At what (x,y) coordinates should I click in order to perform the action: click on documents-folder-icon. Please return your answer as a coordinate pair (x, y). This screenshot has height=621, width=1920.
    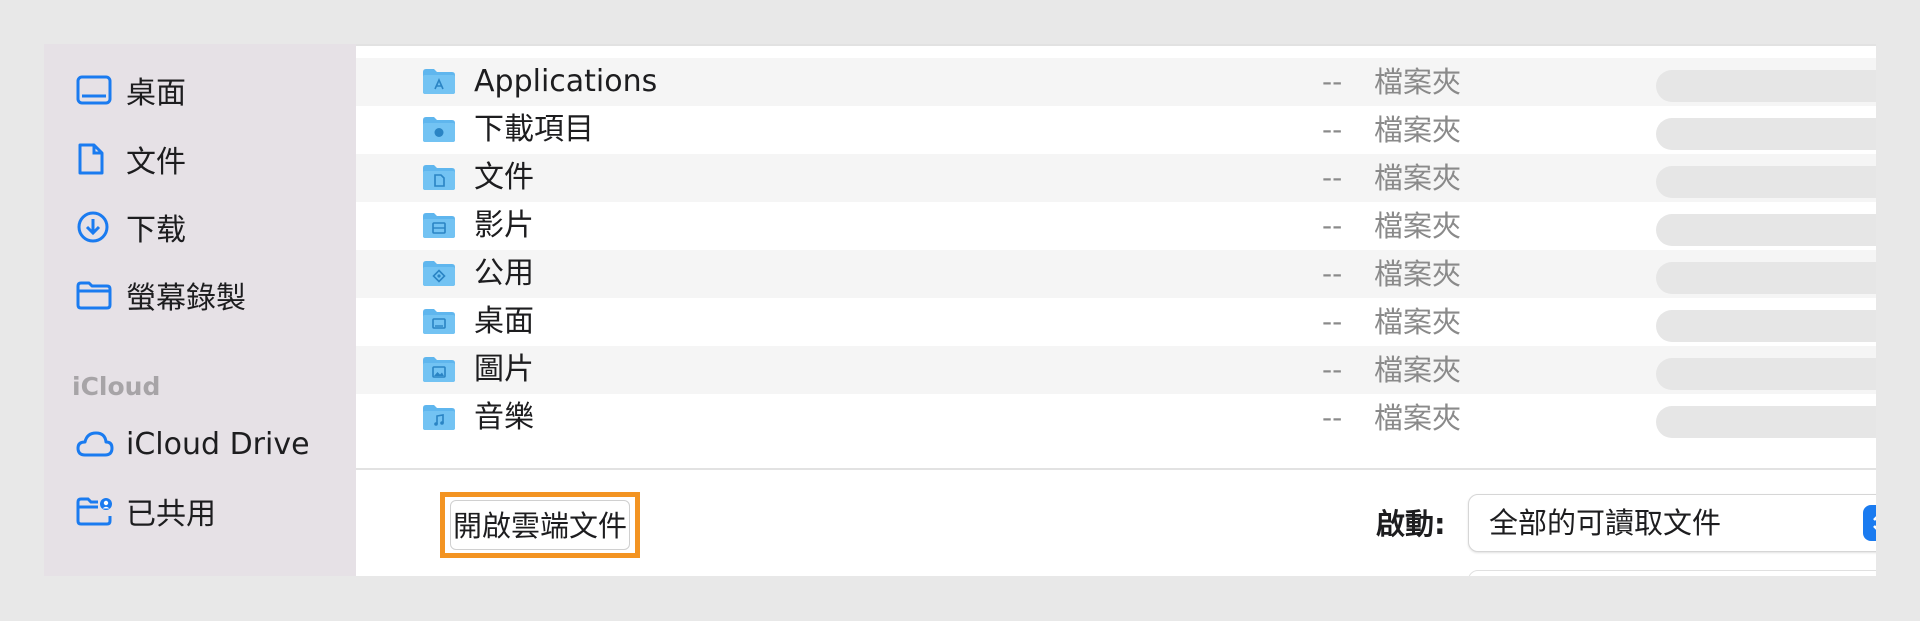
    Looking at the image, I should click on (439, 177).